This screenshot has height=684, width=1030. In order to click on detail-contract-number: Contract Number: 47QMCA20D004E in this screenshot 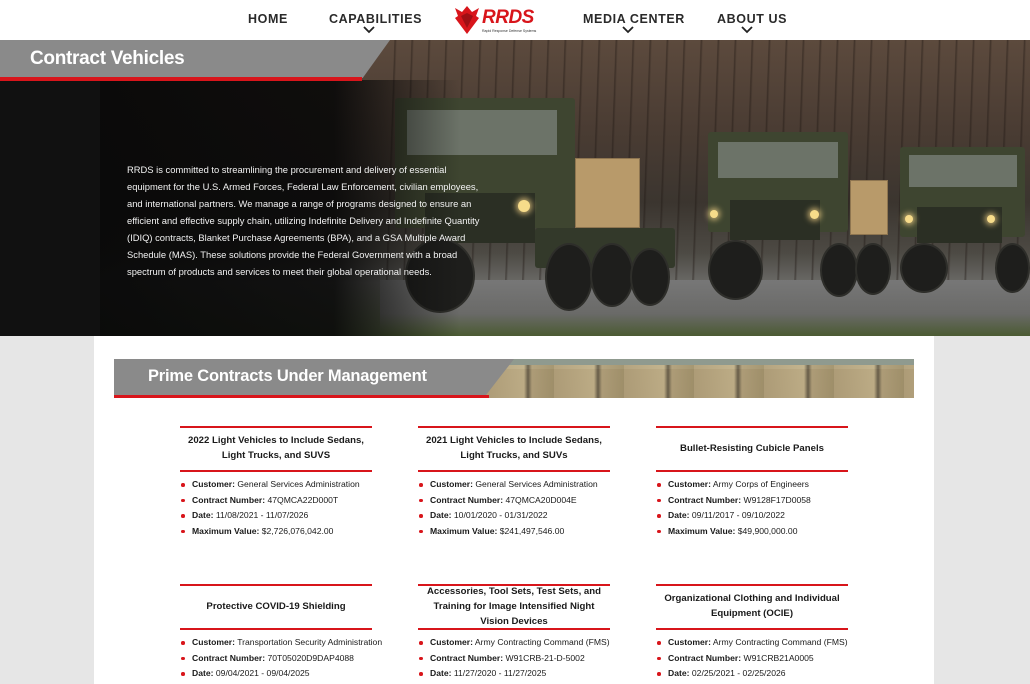, I will do `click(508, 501)`.